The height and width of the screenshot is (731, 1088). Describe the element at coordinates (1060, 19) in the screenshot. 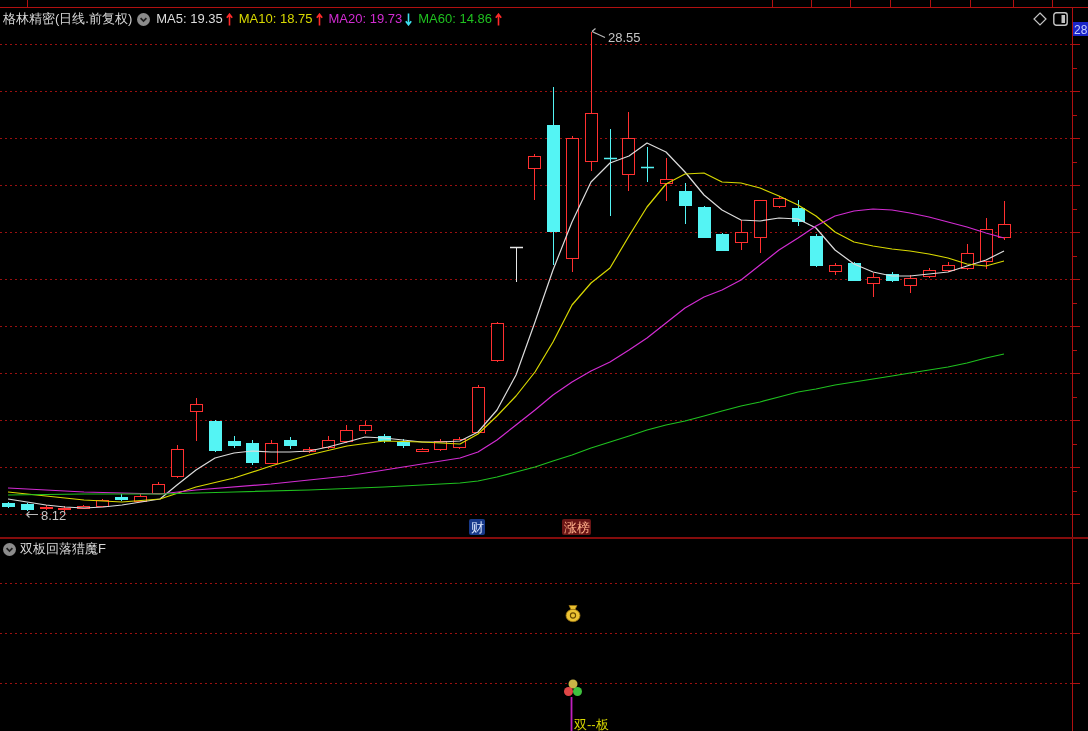

I see `panel-toggle-icon` at that location.